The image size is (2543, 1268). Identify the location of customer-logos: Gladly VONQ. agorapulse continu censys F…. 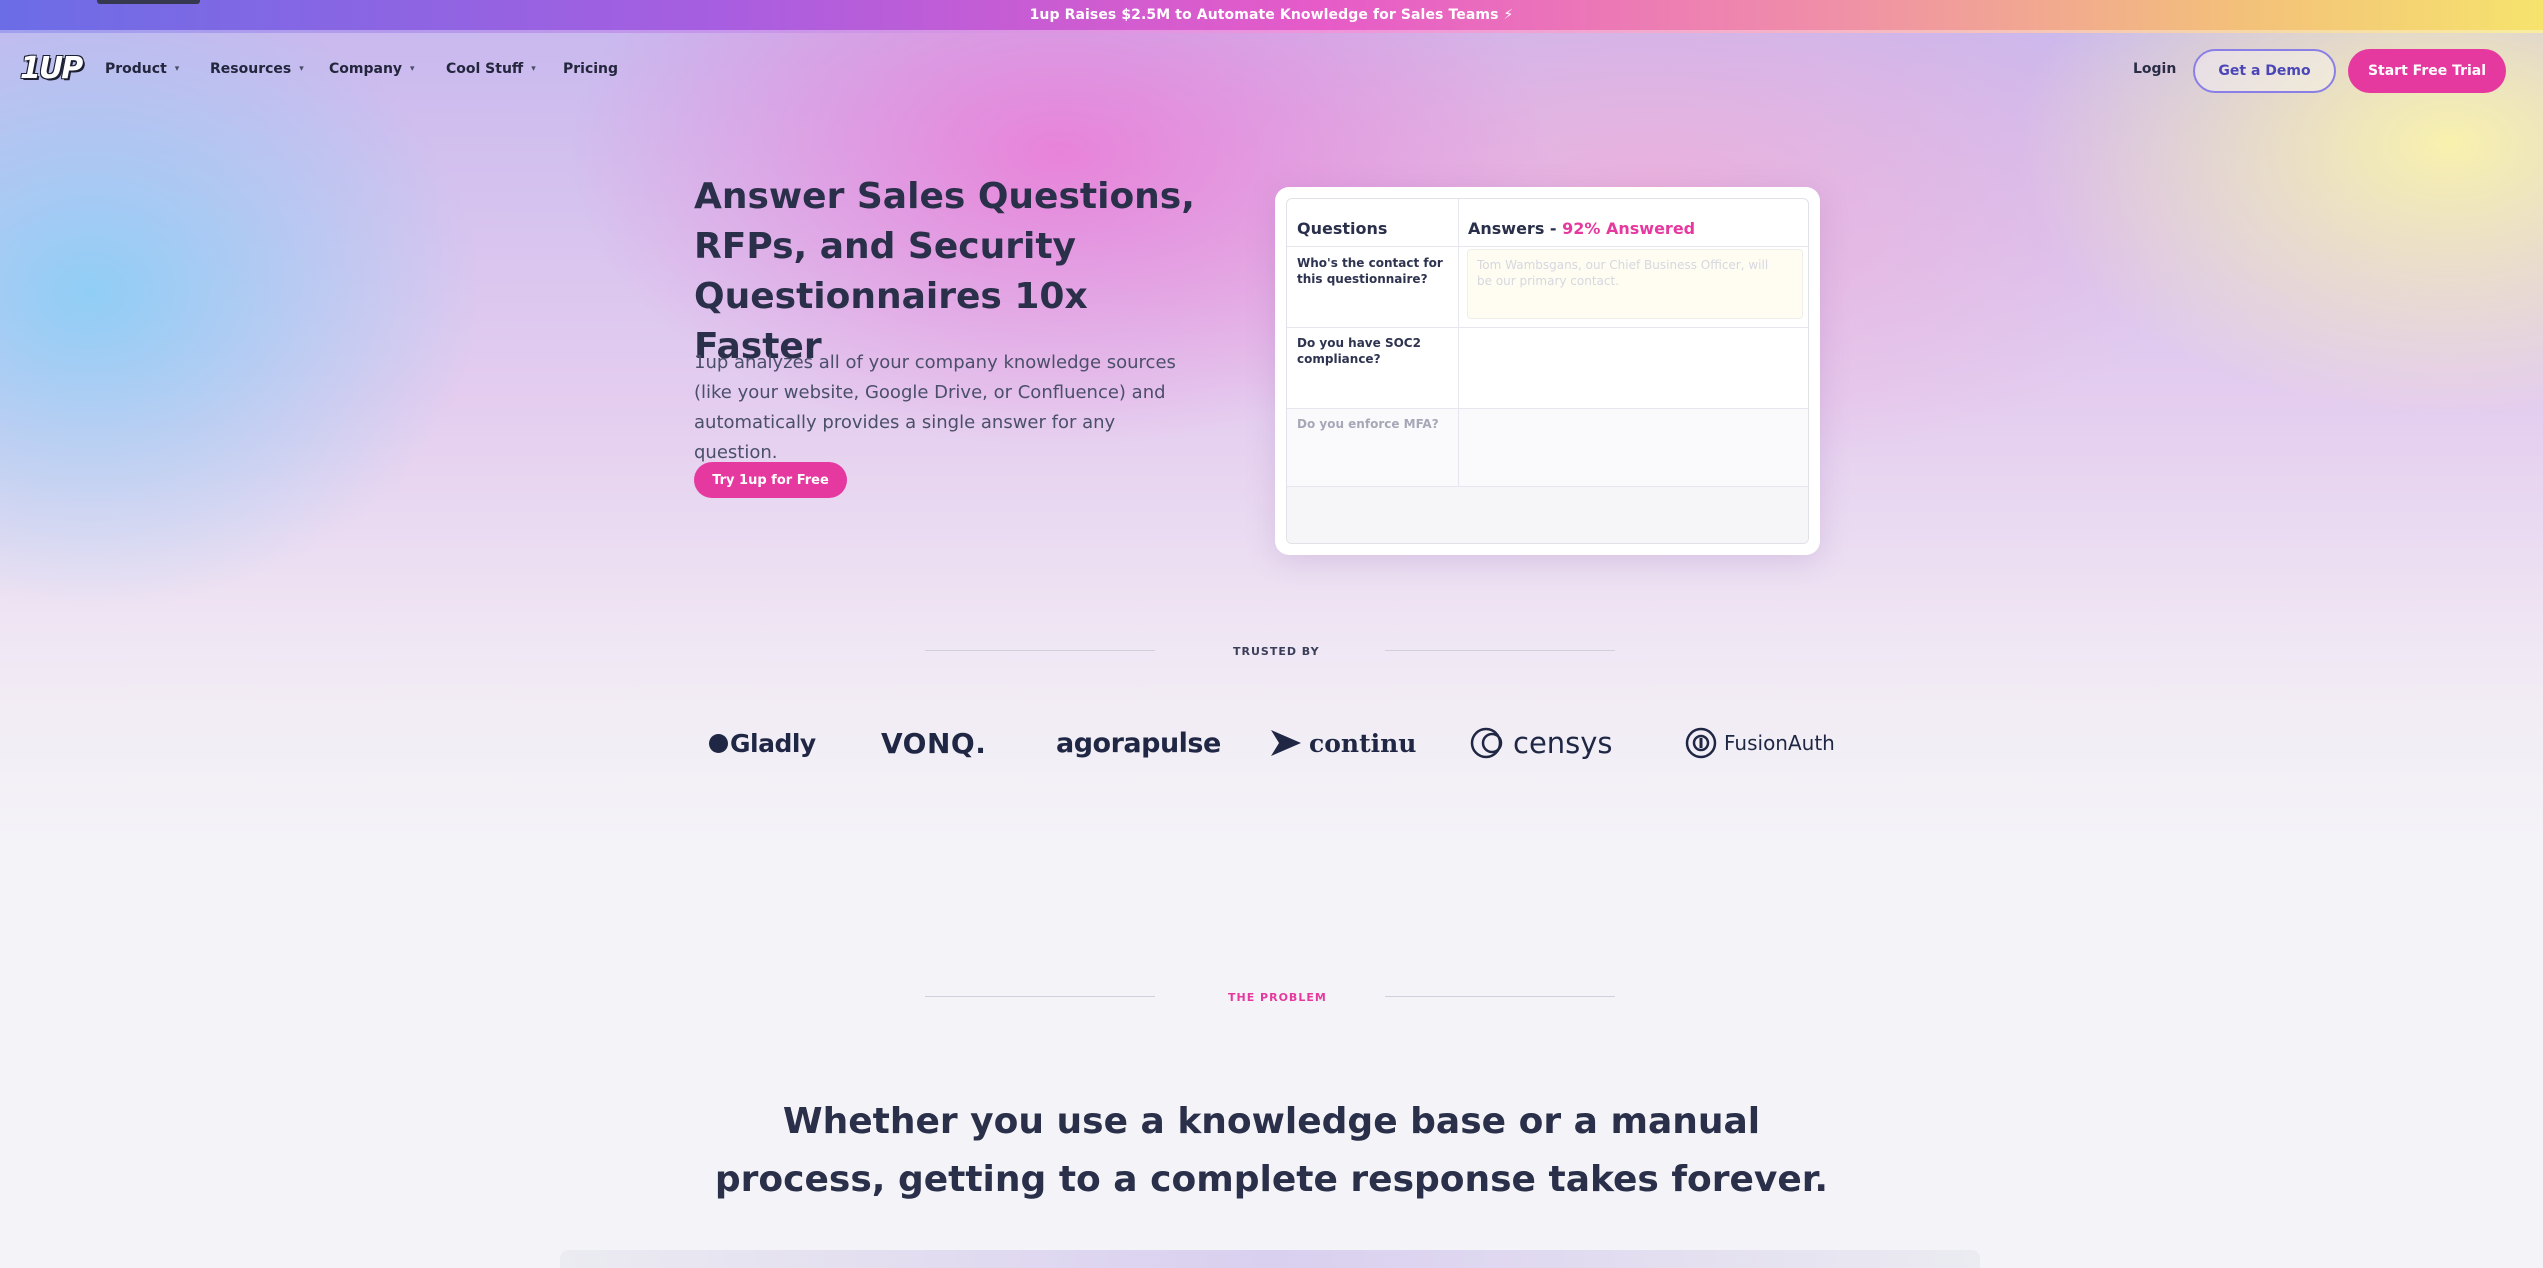
(1271, 743).